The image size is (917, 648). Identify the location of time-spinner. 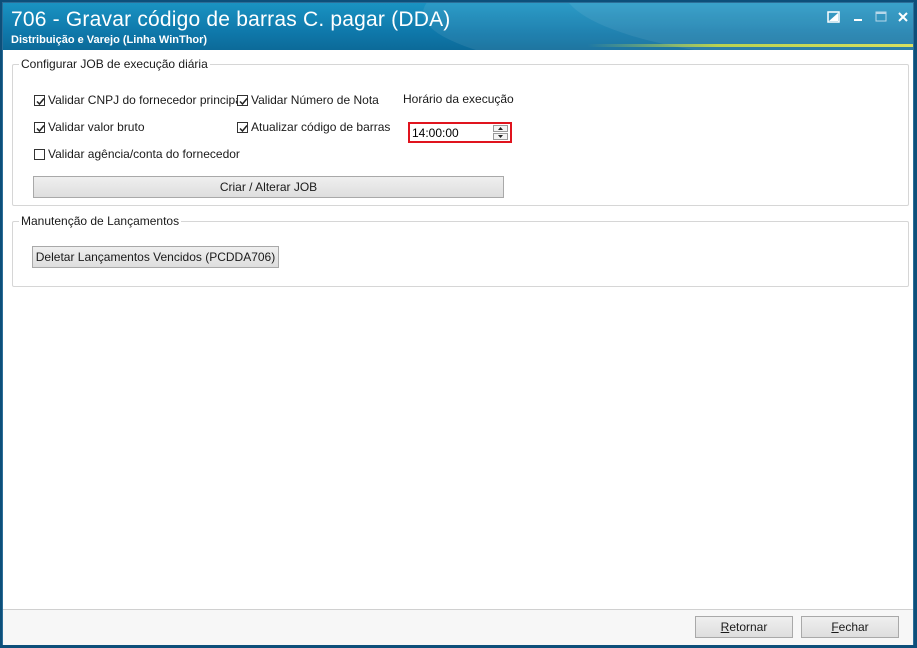
(500, 132).